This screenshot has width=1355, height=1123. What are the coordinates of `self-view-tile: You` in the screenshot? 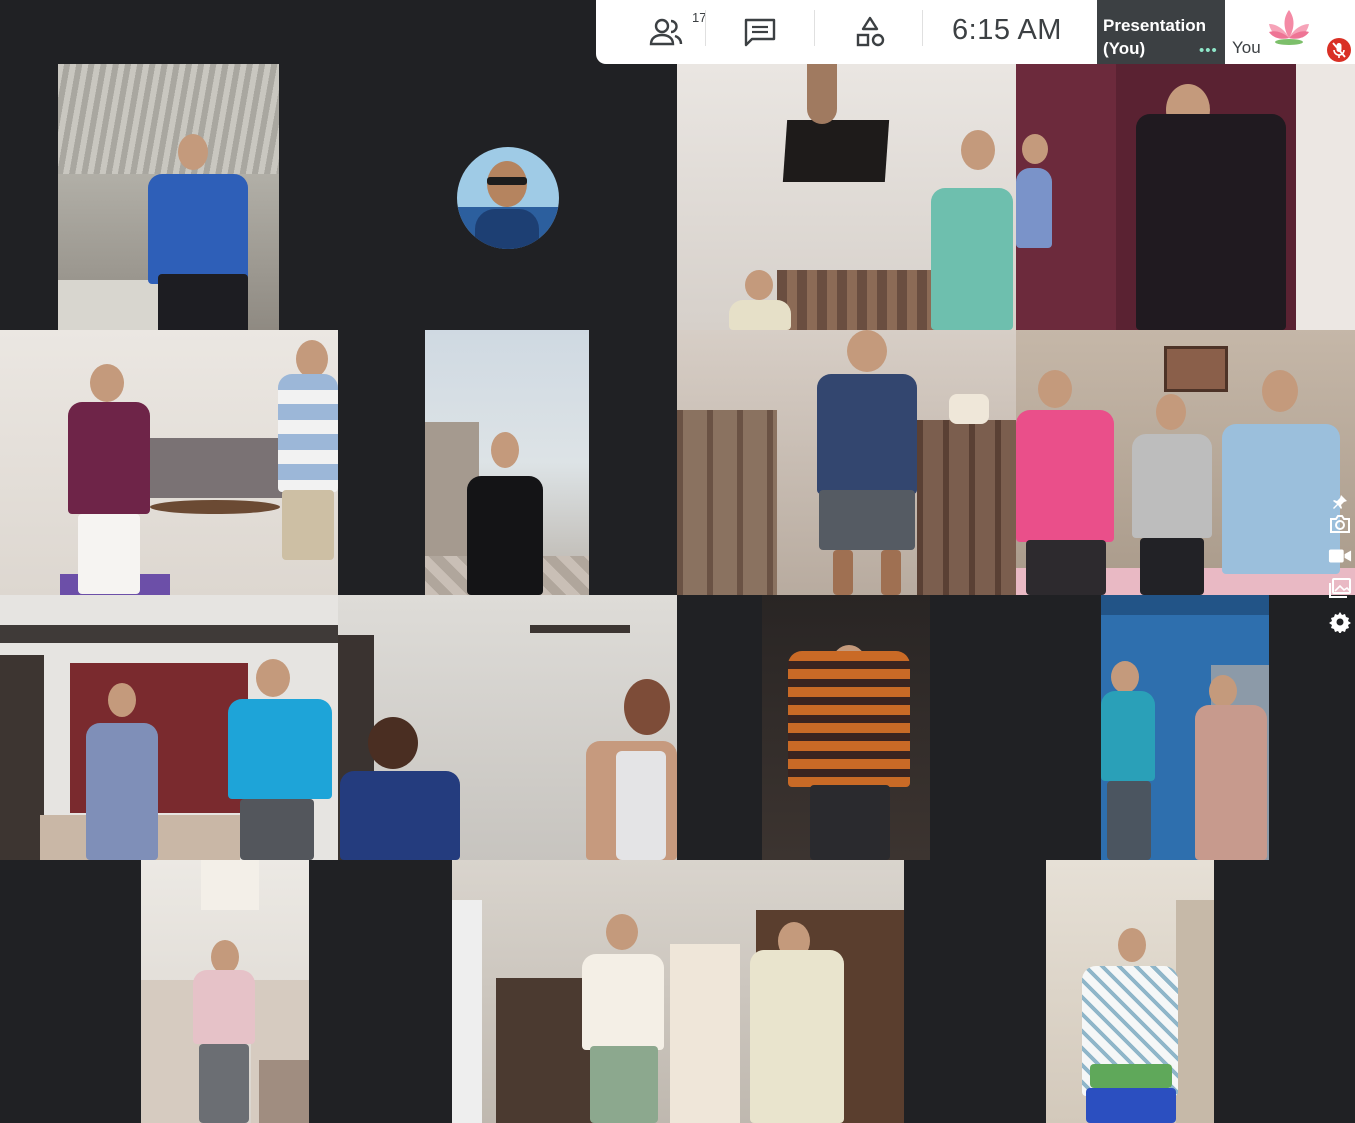 It's located at (1290, 32).